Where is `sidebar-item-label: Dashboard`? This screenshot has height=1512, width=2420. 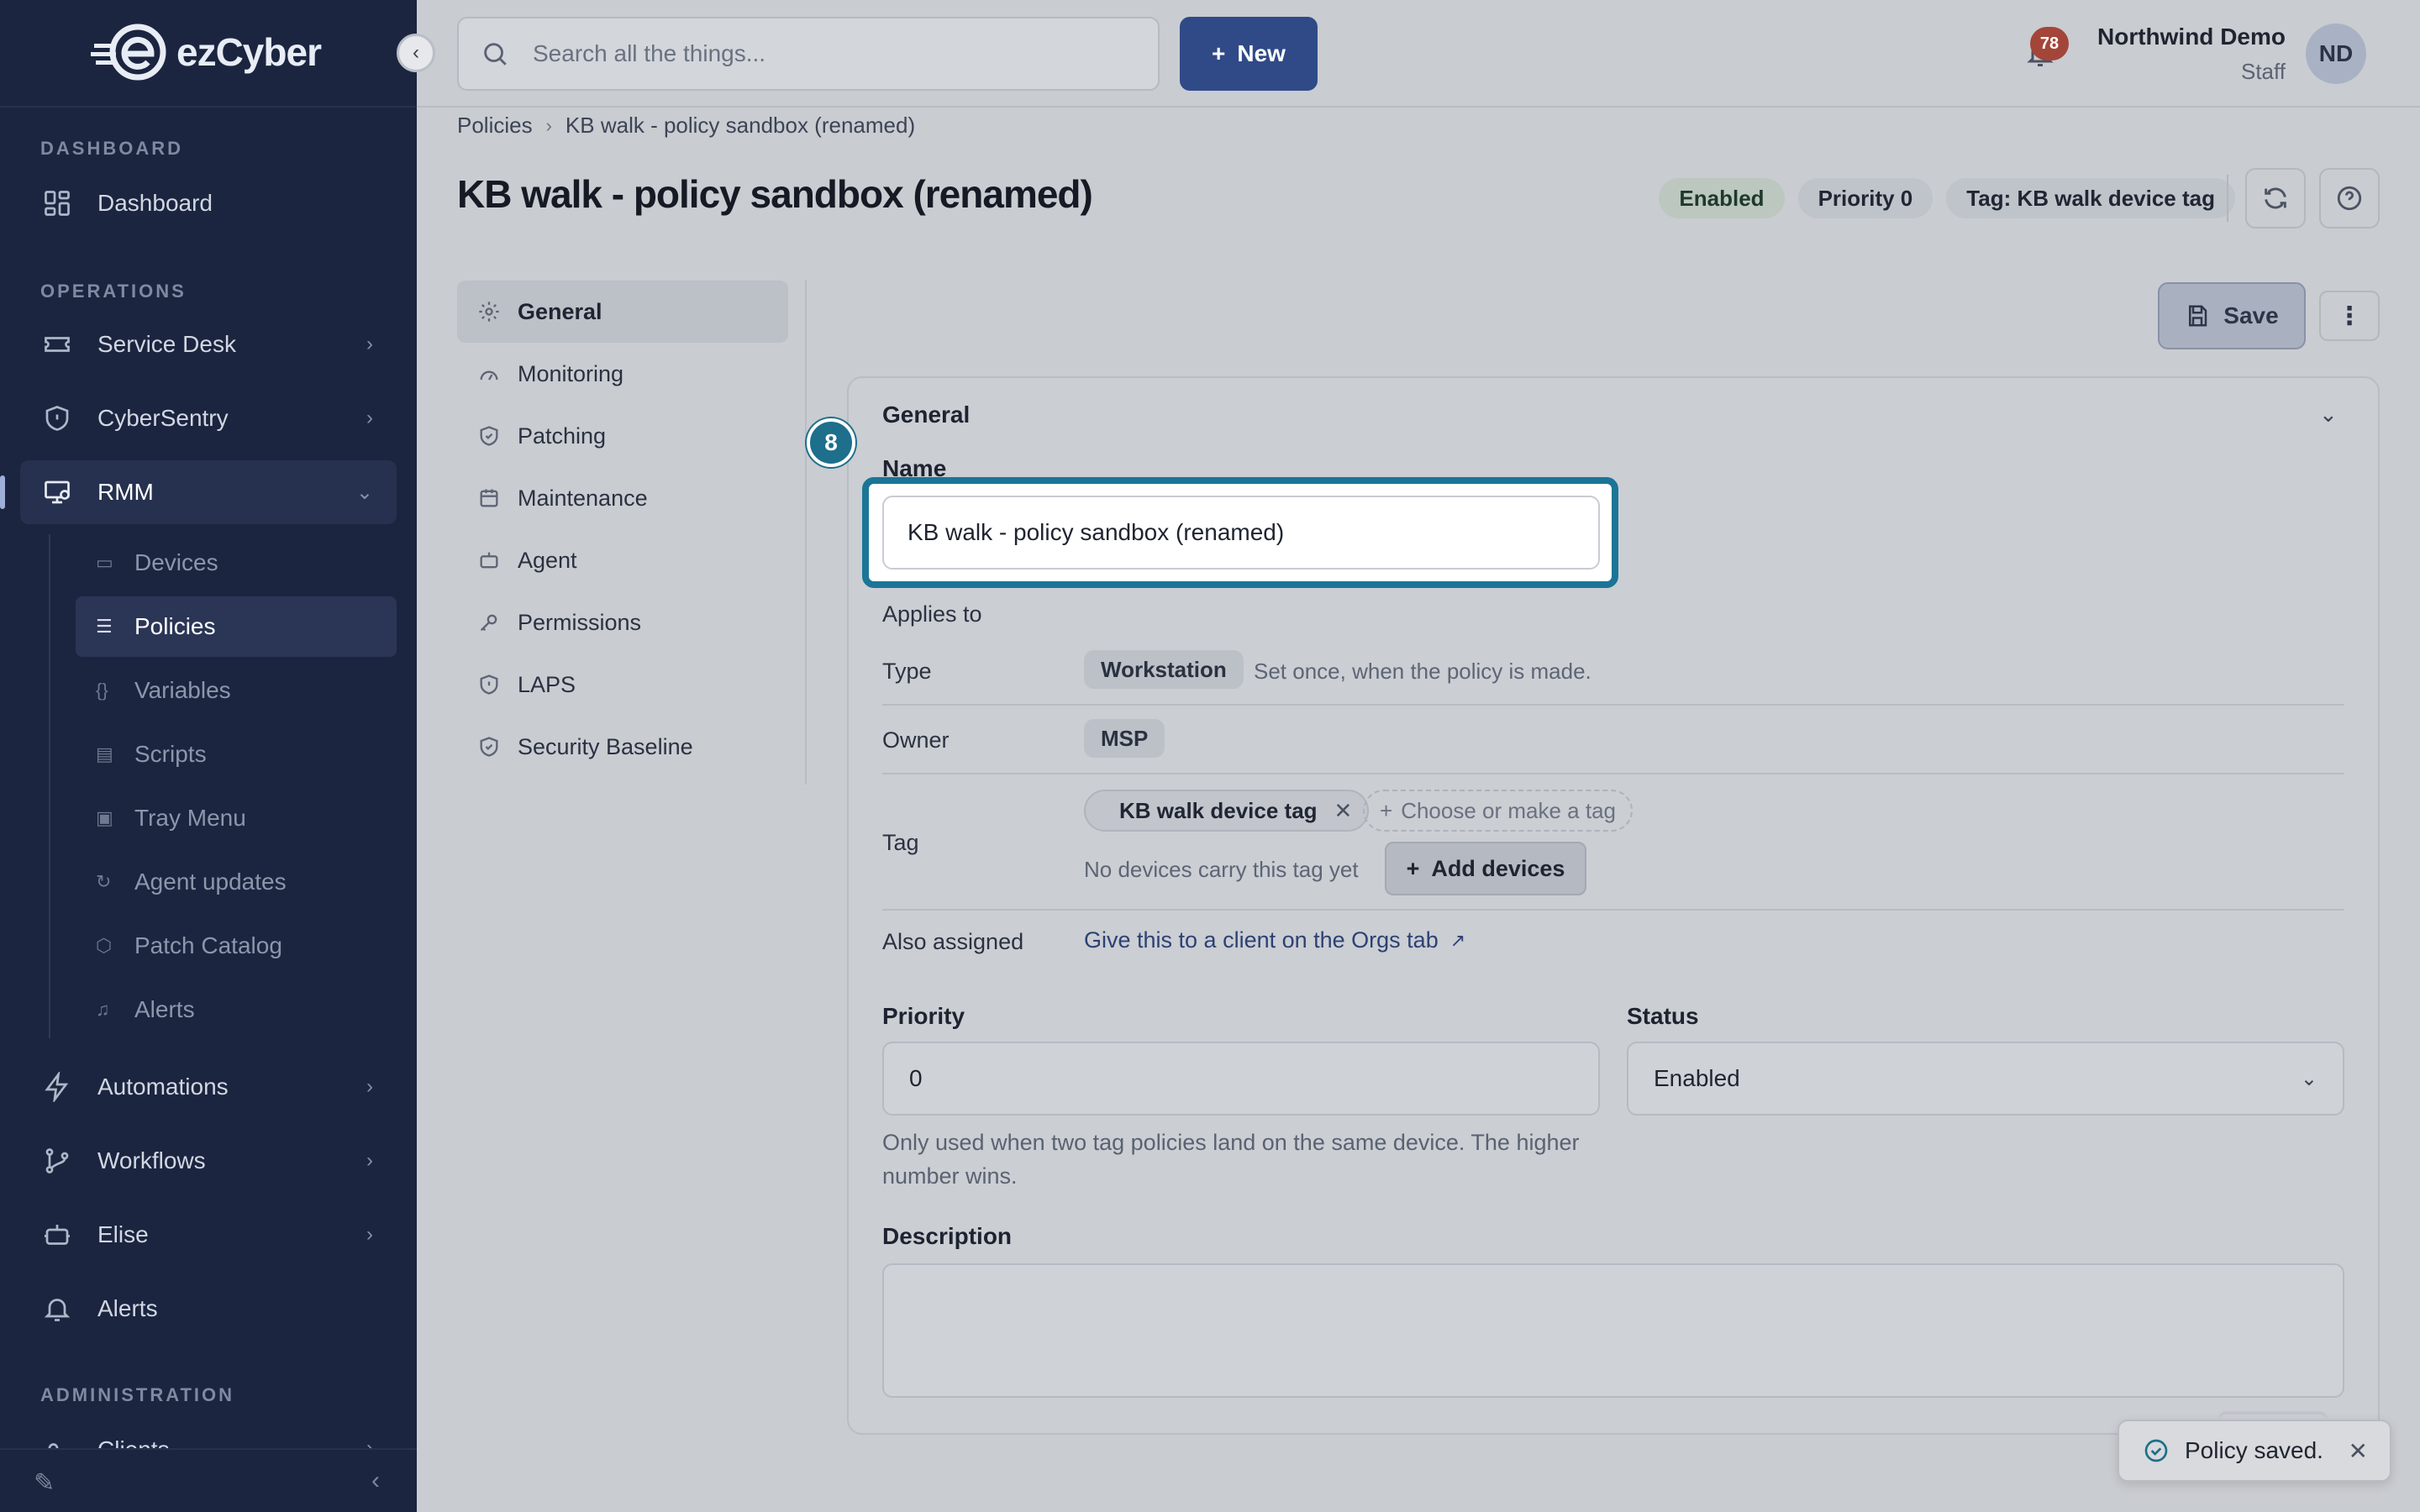 sidebar-item-label: Dashboard is located at coordinates (155, 203).